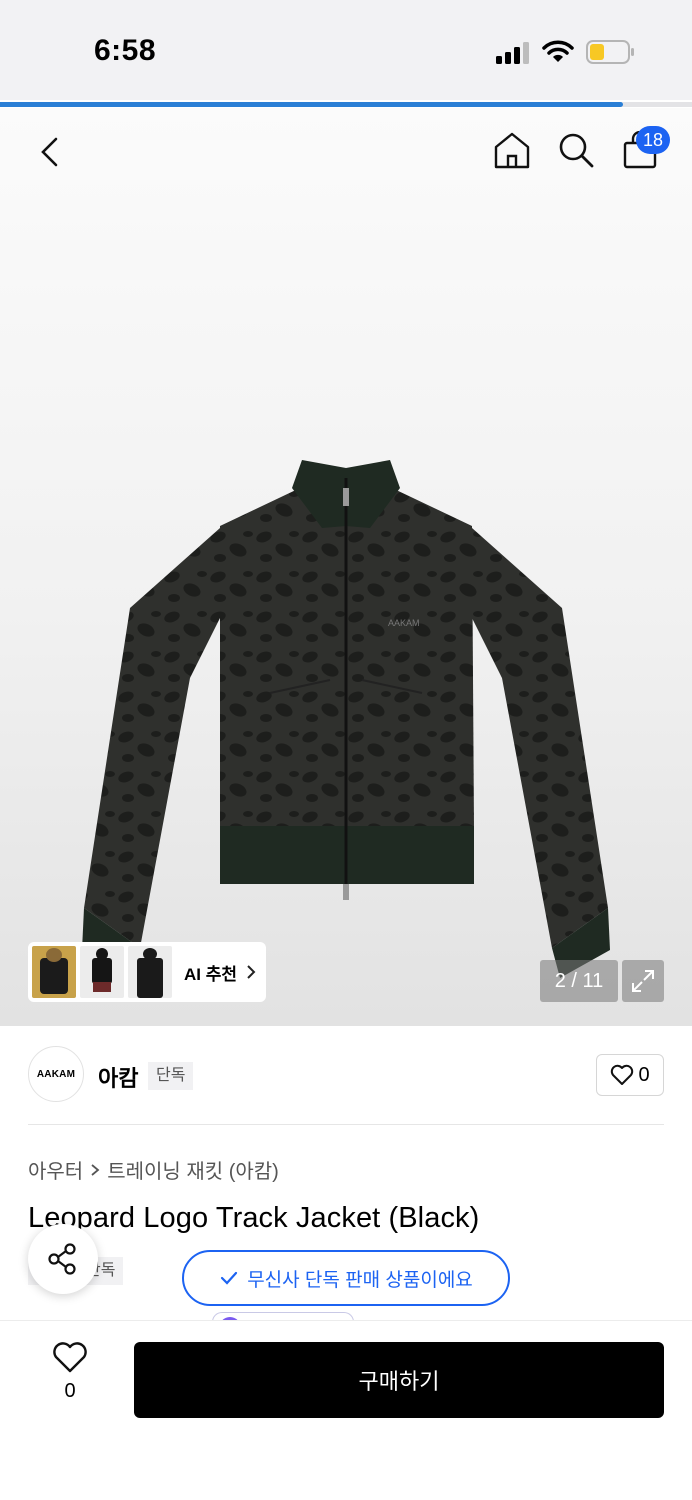 The width and height of the screenshot is (692, 1500). I want to click on exclusive-tag: 단독, so click(171, 1076).